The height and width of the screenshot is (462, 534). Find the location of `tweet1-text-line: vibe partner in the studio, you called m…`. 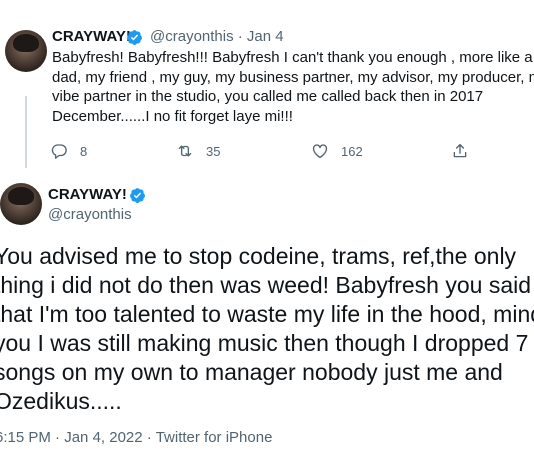

tweet1-text-line: vibe partner in the studio, you called m… is located at coordinates (268, 96).